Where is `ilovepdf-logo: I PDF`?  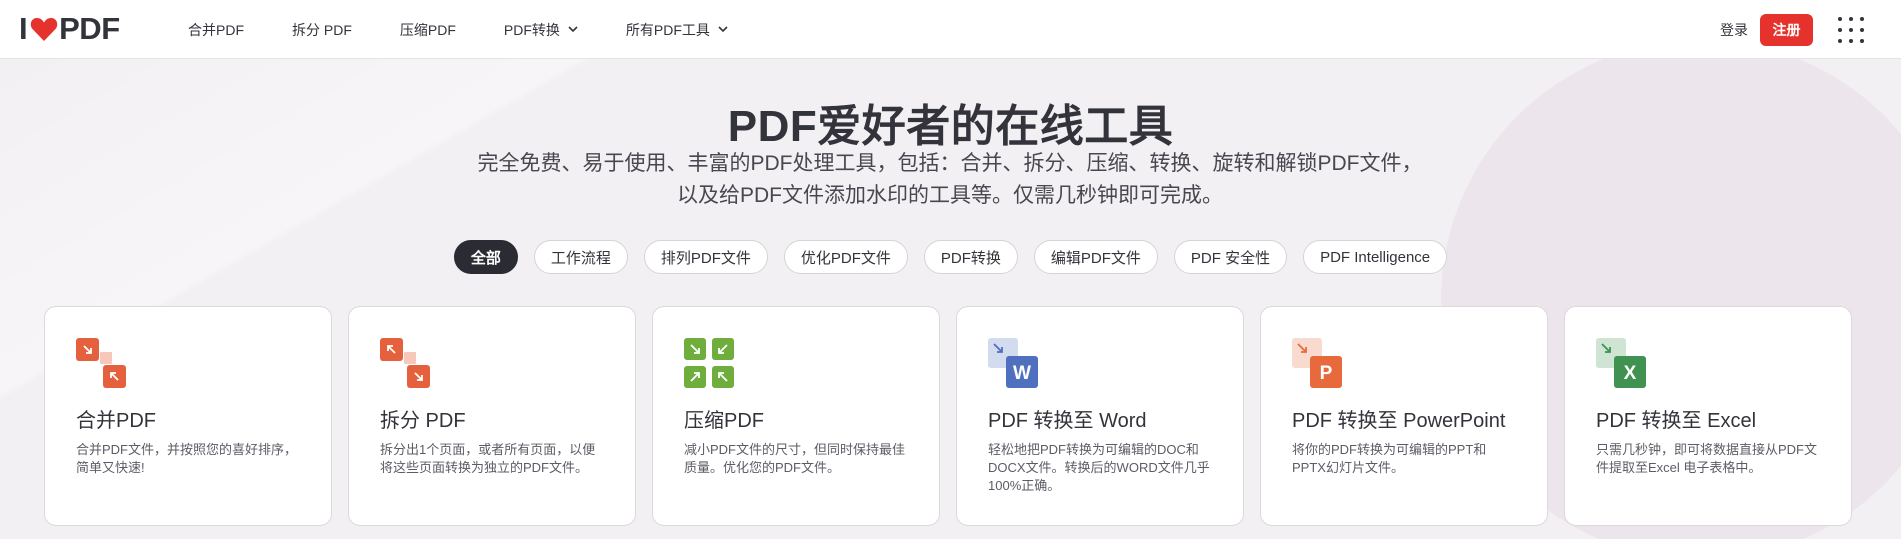
ilovepdf-logo: I PDF is located at coordinates (69, 28).